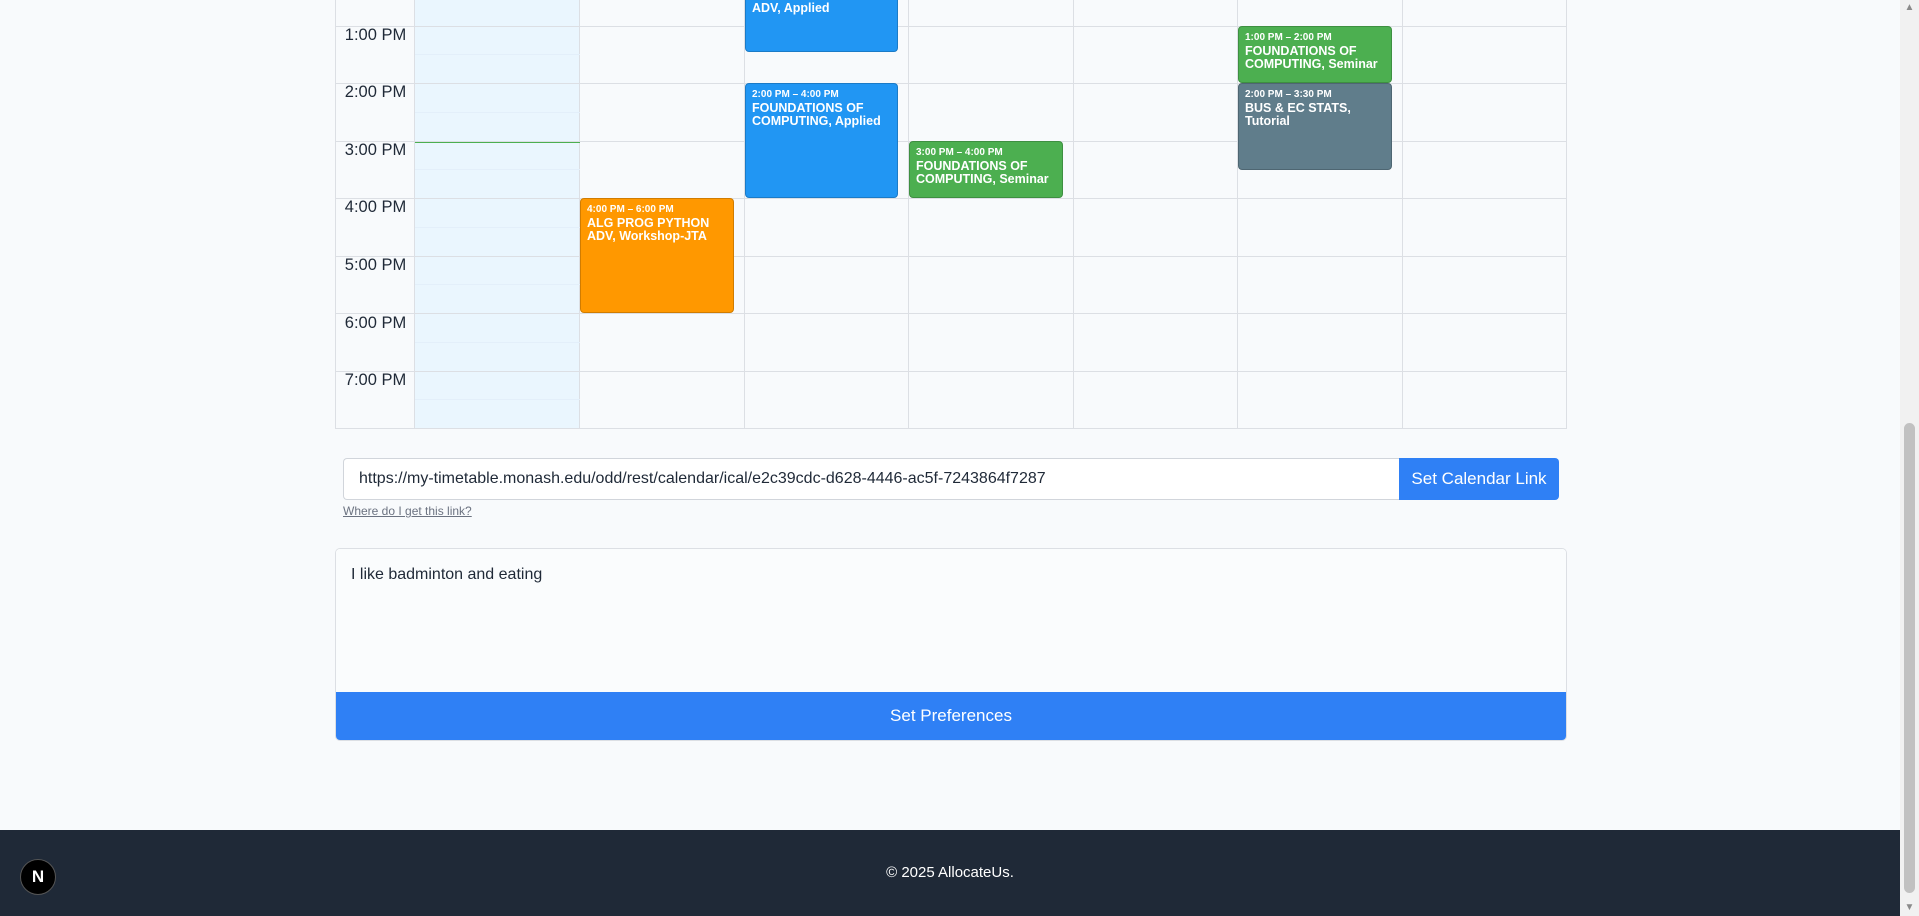 This screenshot has height=916, width=1919. I want to click on page-scrollbar: ▲ ▼, so click(1909, 458).